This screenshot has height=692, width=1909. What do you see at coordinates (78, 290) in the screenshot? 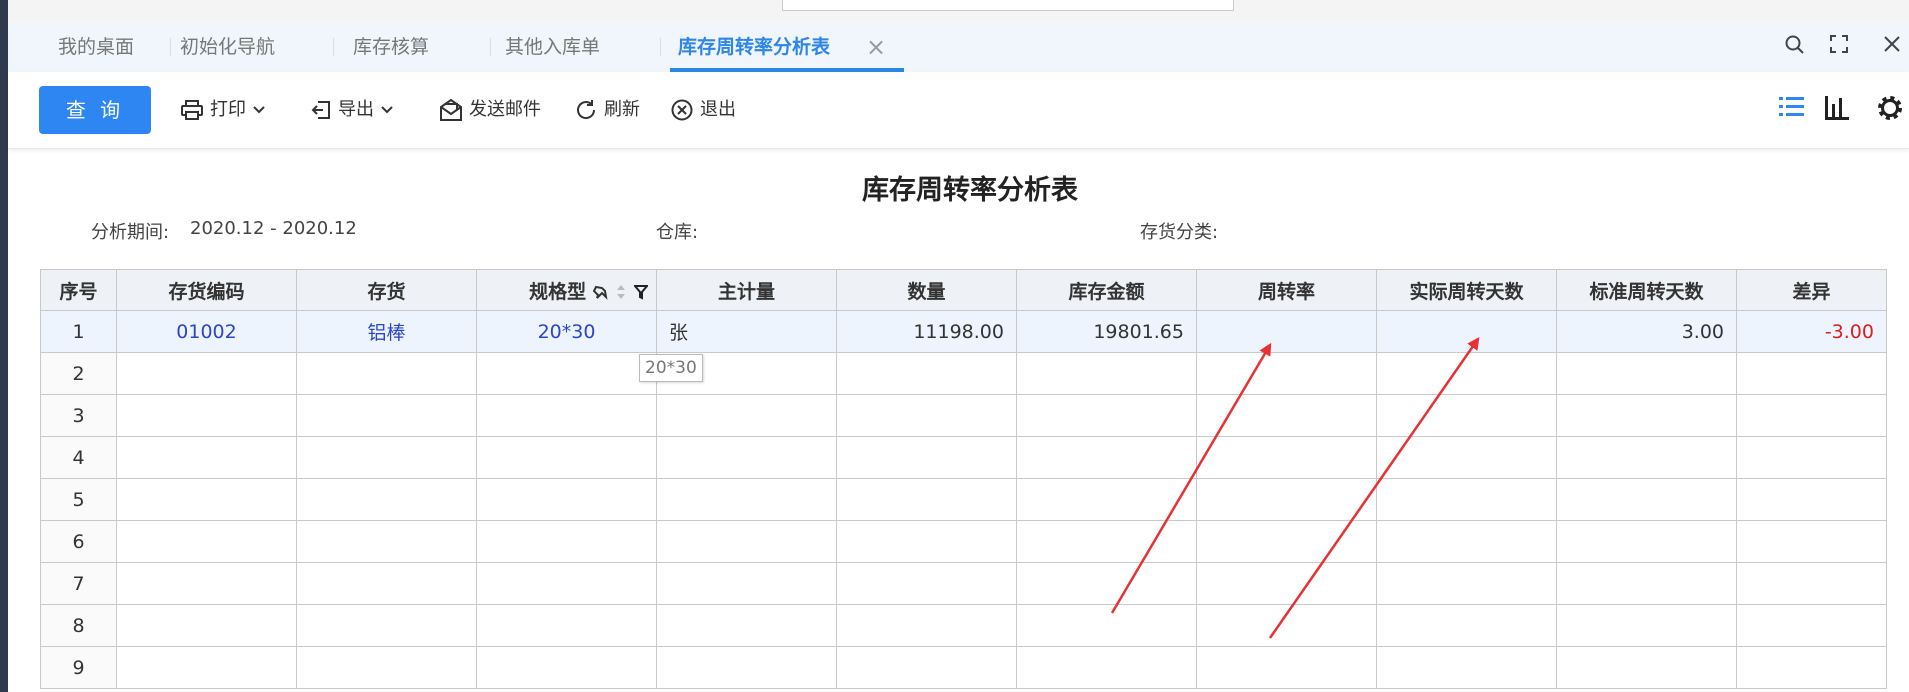
I see `col-header-seq: 序号` at bounding box center [78, 290].